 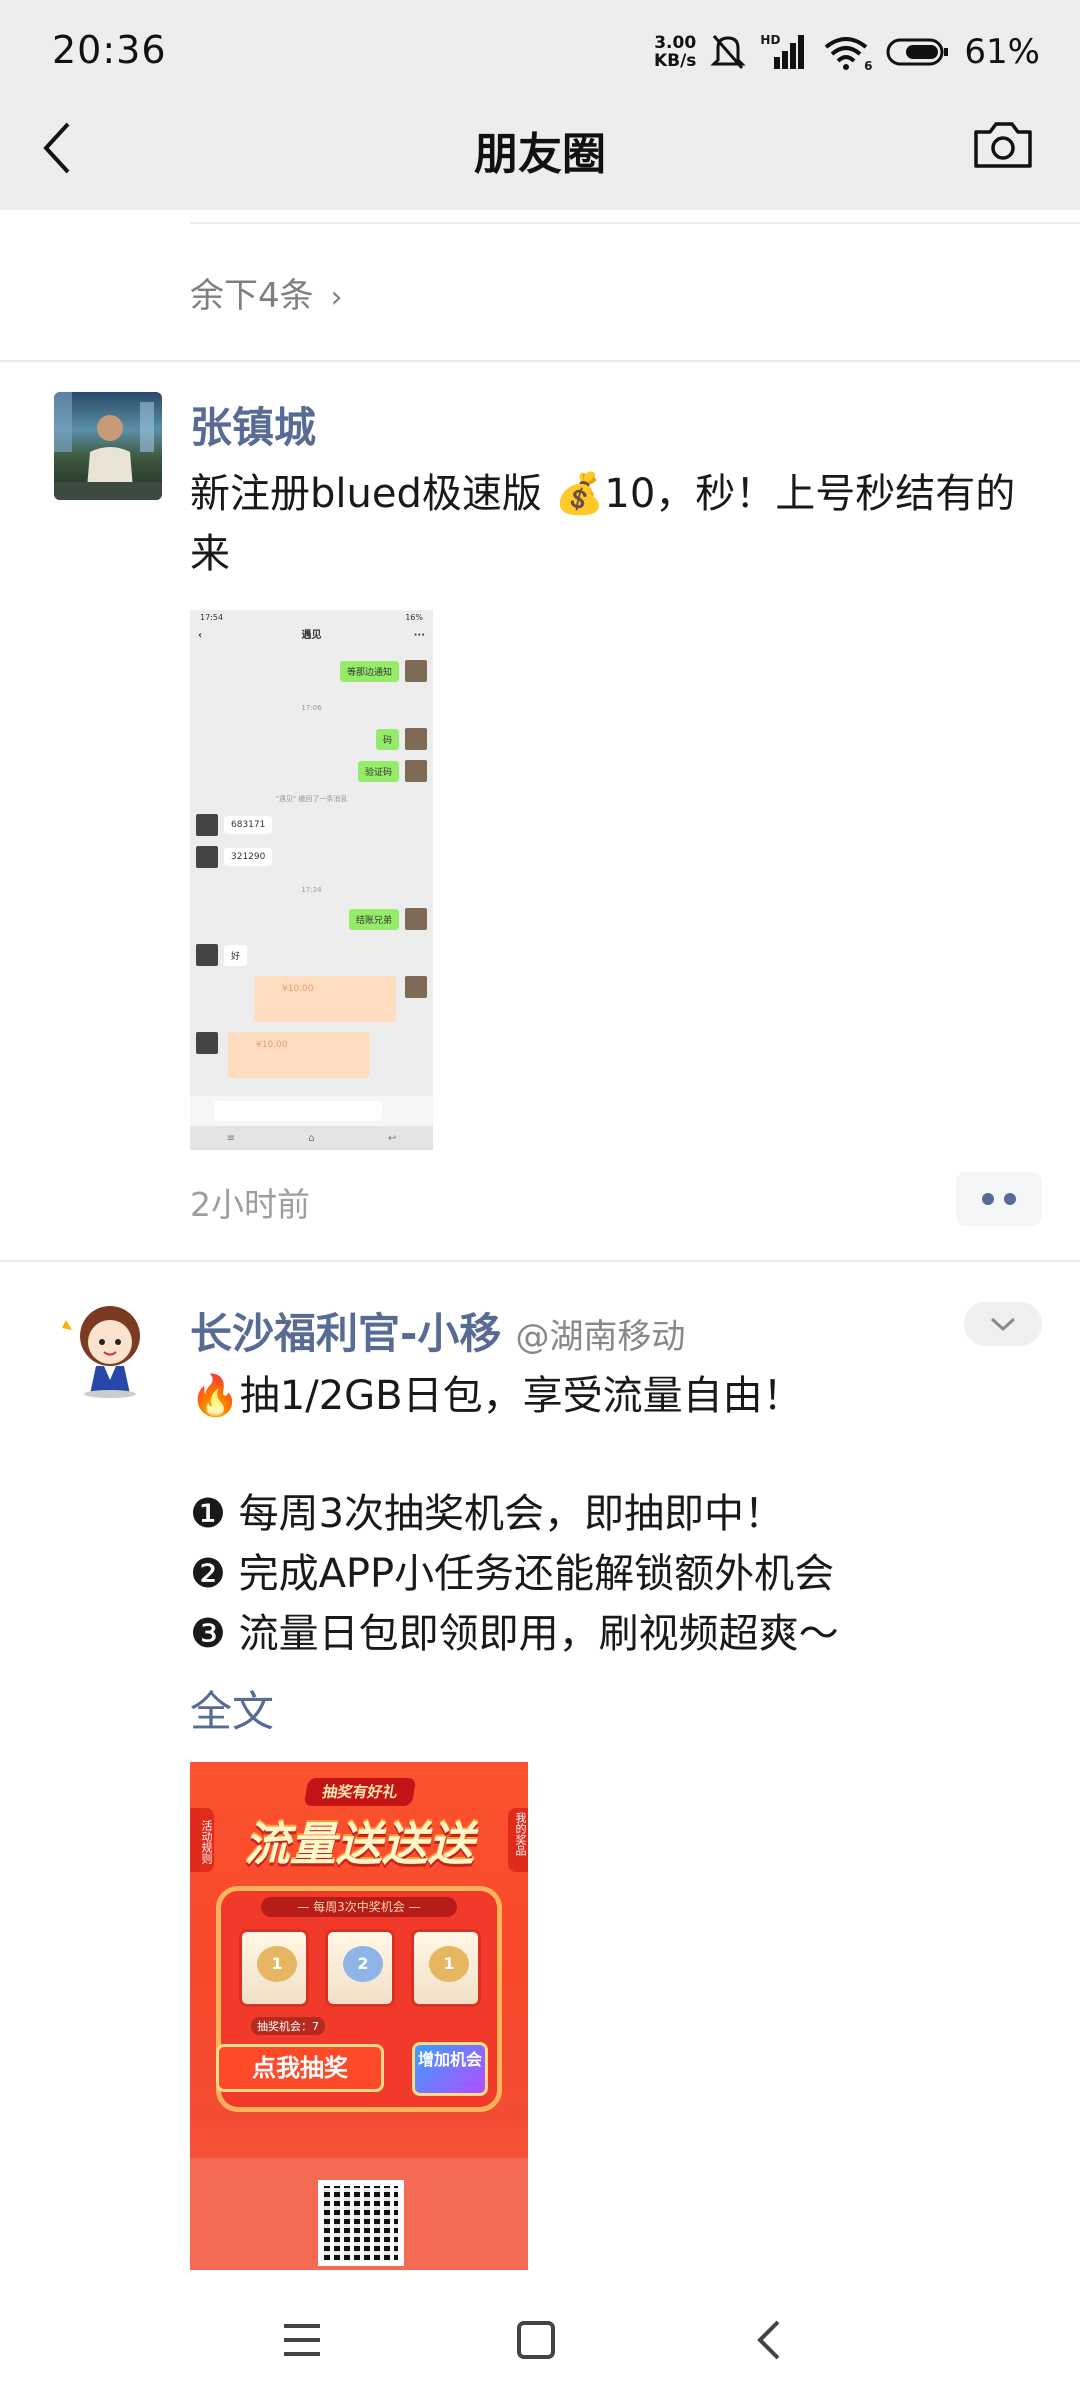 I want to click on poster-handle: @湖南移动, so click(x=600, y=1337).